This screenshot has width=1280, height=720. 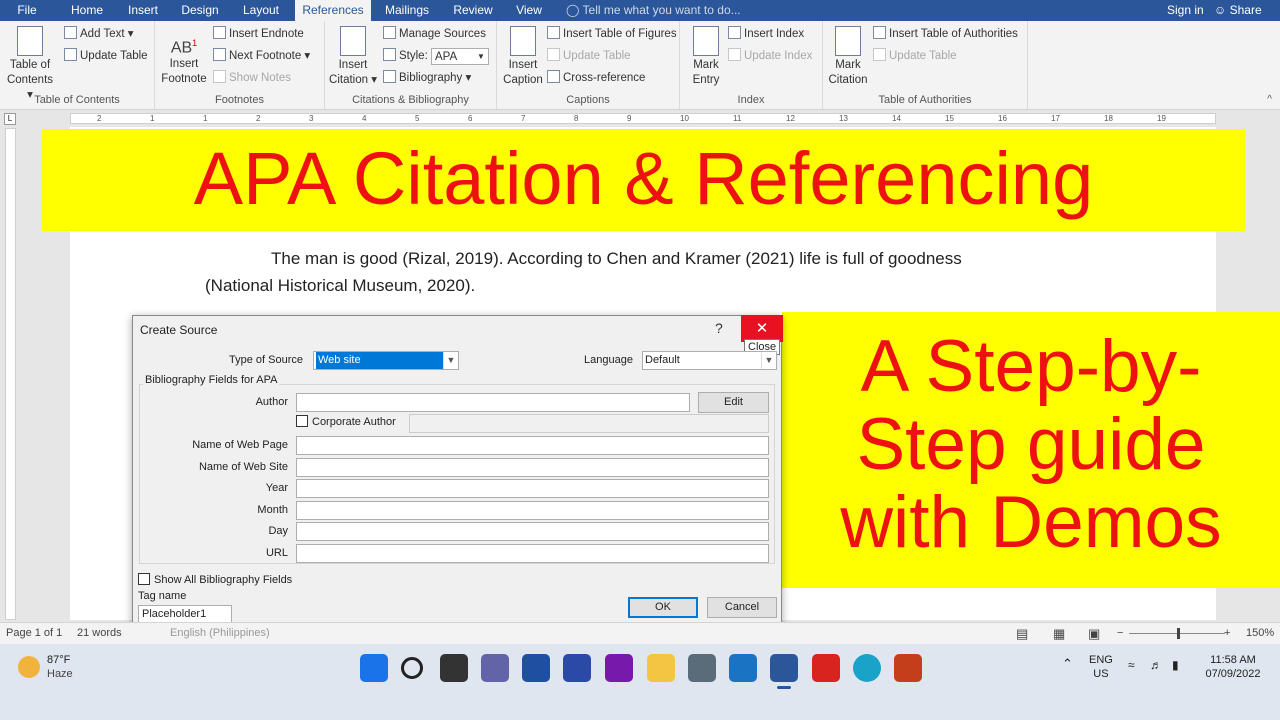 What do you see at coordinates (340, 286) in the screenshot?
I see `document-text-line-2: (National Historical Museum, 2020).` at bounding box center [340, 286].